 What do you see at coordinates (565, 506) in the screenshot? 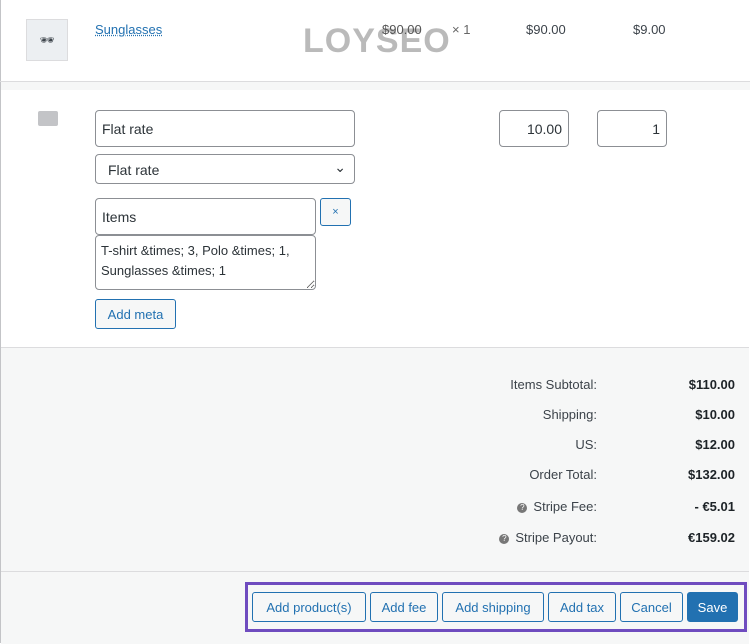
I see `total-label-text: Stripe Fee:` at bounding box center [565, 506].